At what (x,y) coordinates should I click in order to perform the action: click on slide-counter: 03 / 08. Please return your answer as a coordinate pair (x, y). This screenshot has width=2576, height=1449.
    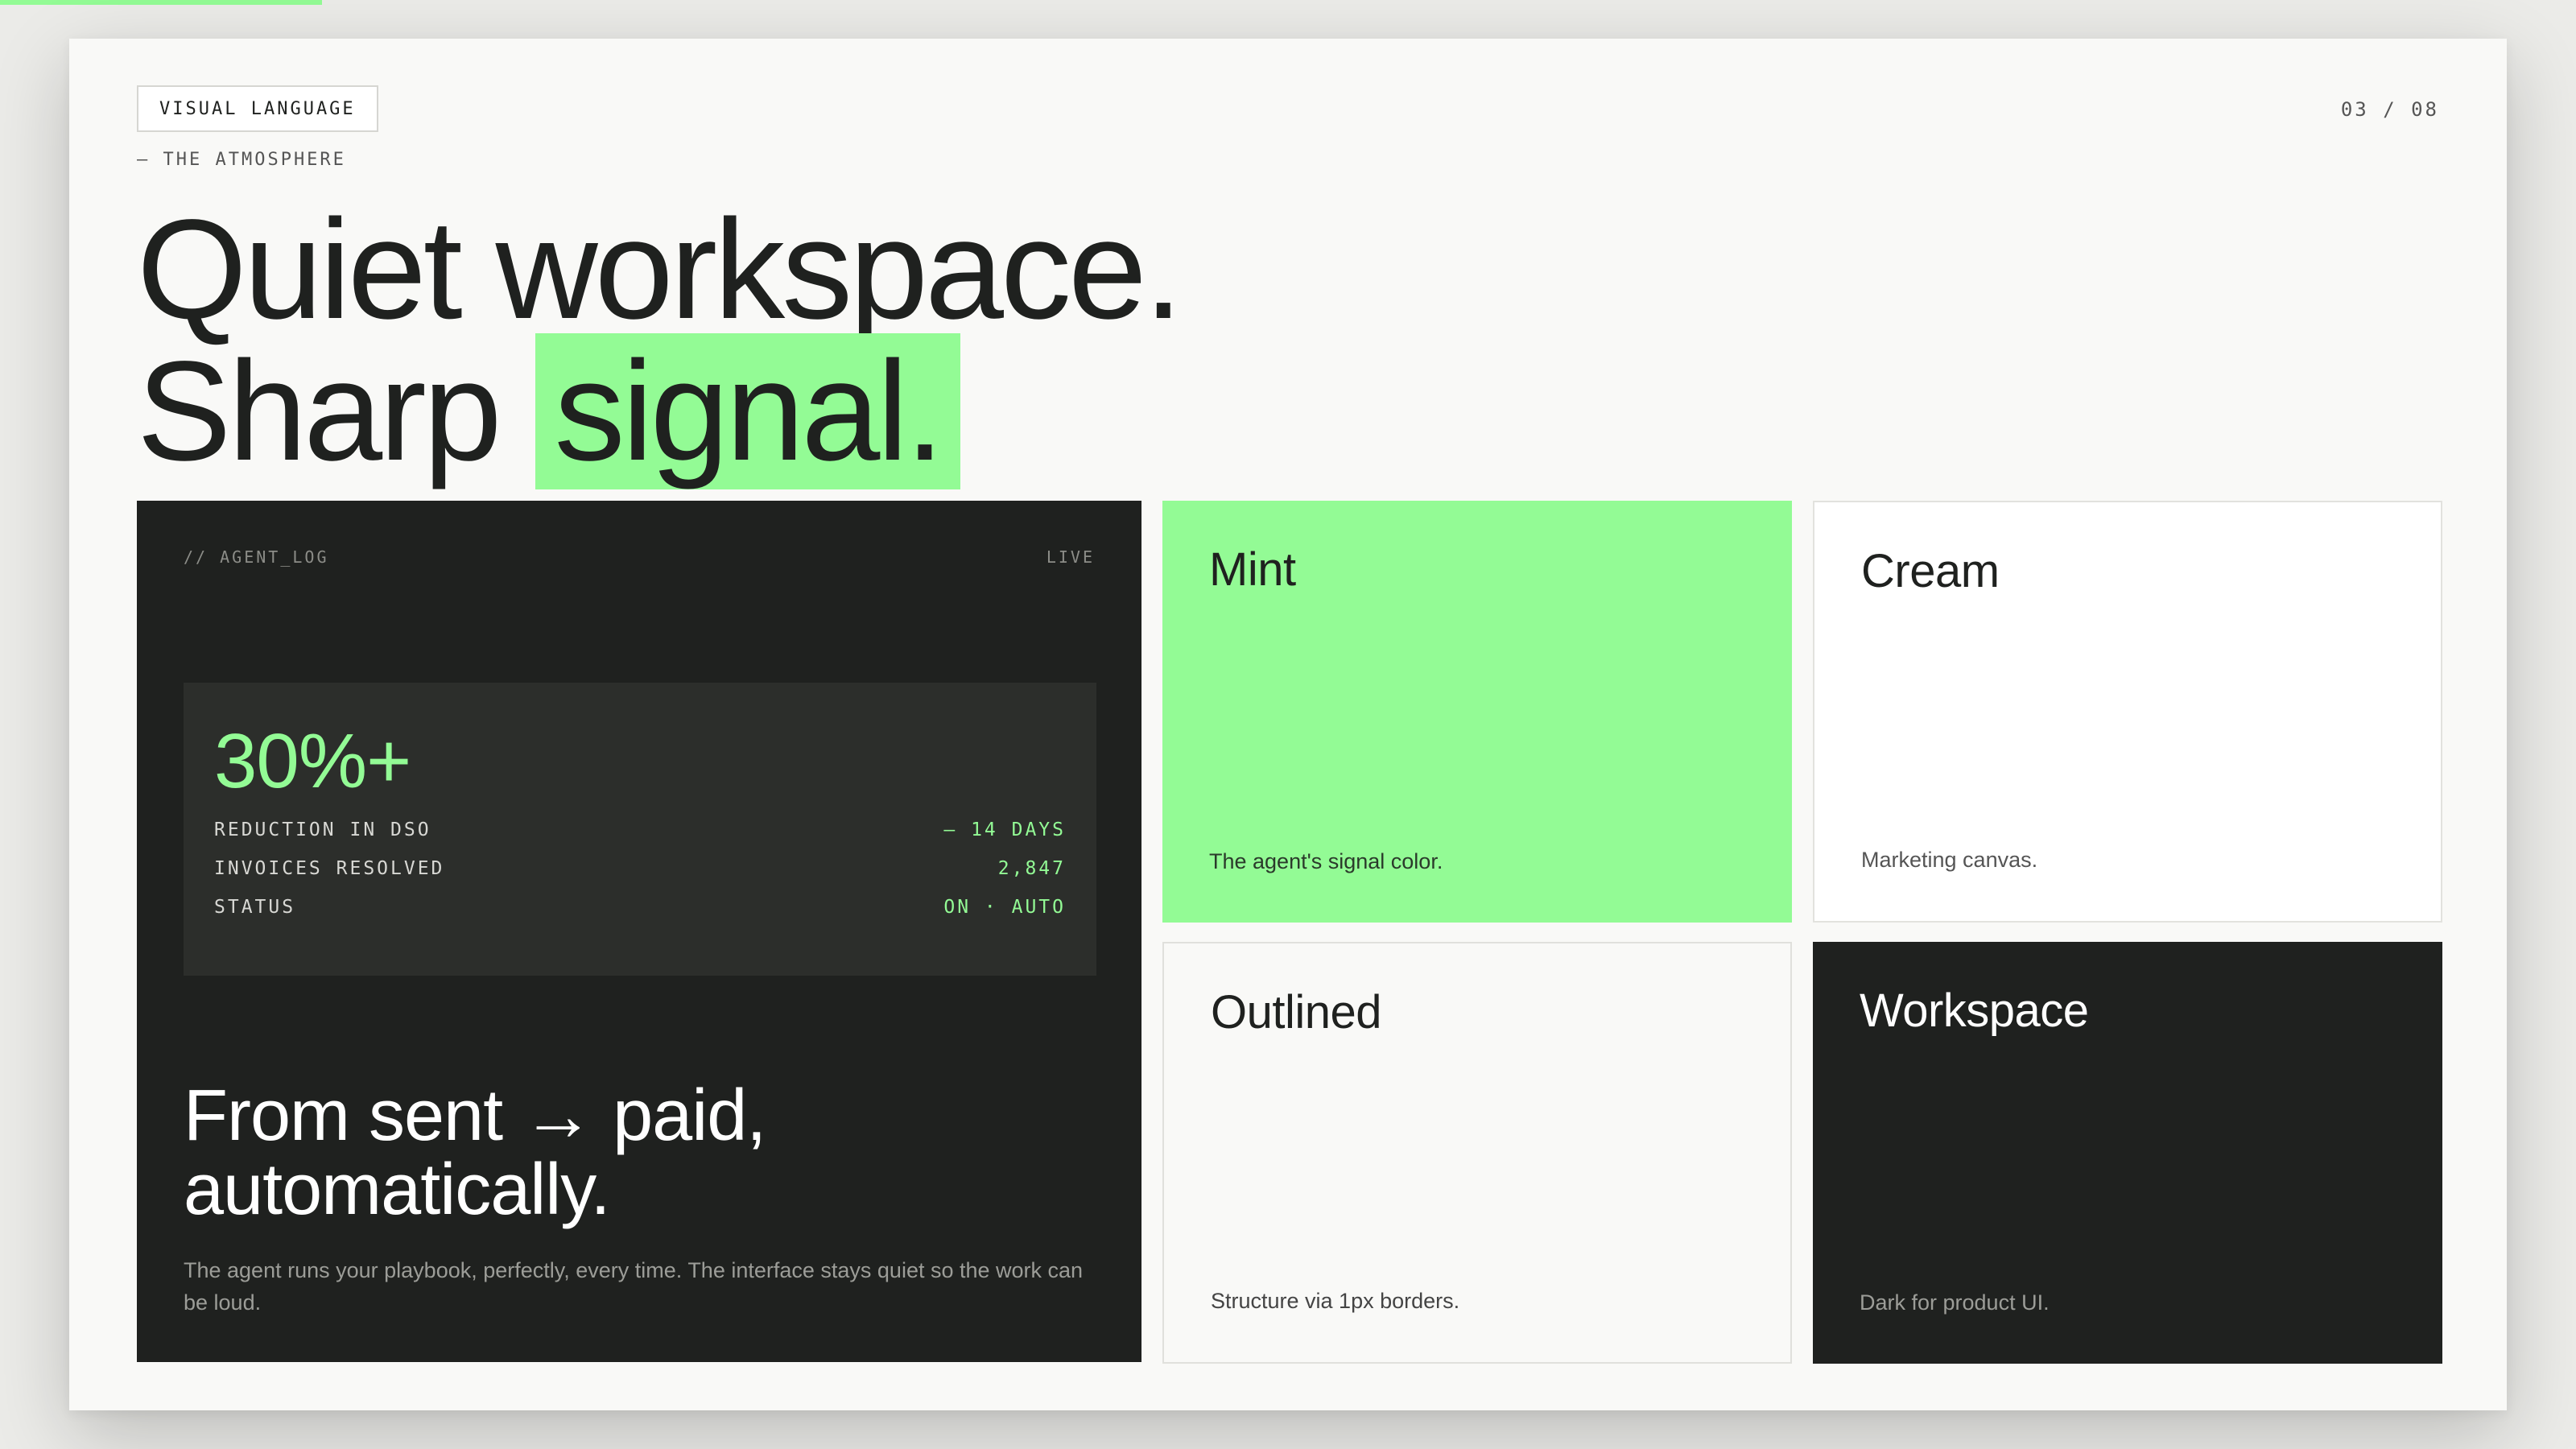
    Looking at the image, I should click on (2389, 109).